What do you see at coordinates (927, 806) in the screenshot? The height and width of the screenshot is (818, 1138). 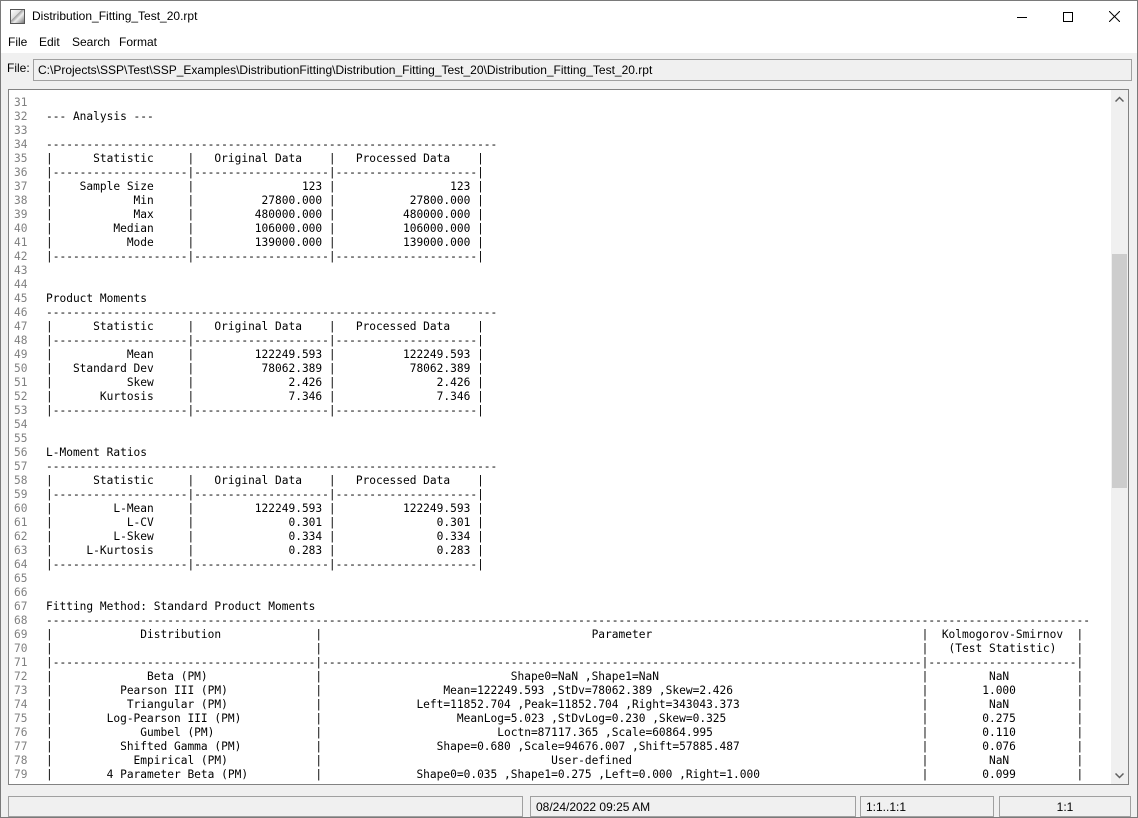 I see `status-selection: 1:1..1:1` at bounding box center [927, 806].